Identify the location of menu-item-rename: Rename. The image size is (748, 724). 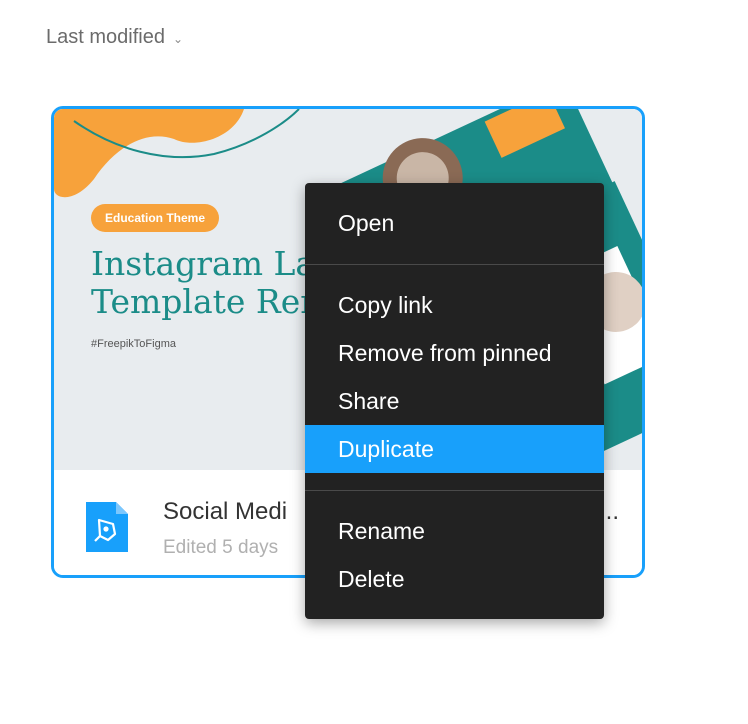
(454, 531).